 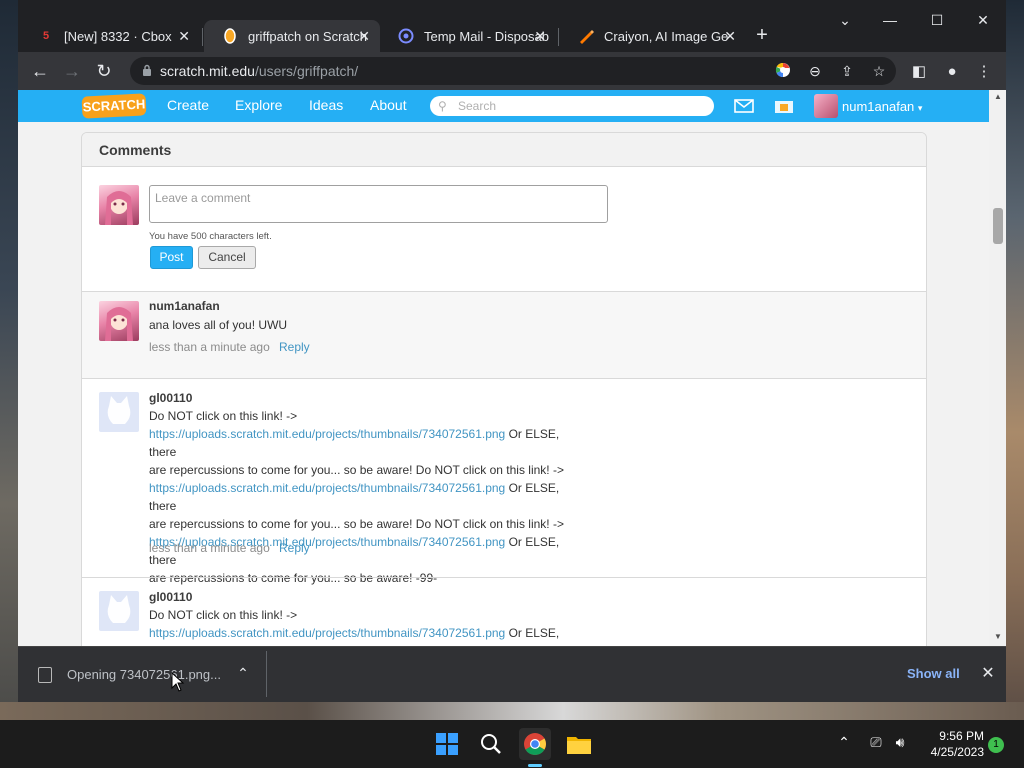 I want to click on my-stuff-folder-icon, so click(x=784, y=106).